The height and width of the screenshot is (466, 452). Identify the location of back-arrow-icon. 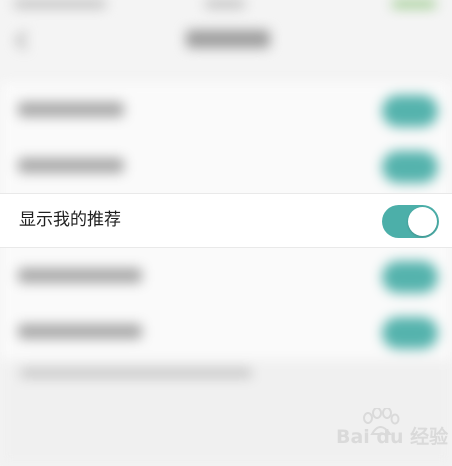
(24, 40).